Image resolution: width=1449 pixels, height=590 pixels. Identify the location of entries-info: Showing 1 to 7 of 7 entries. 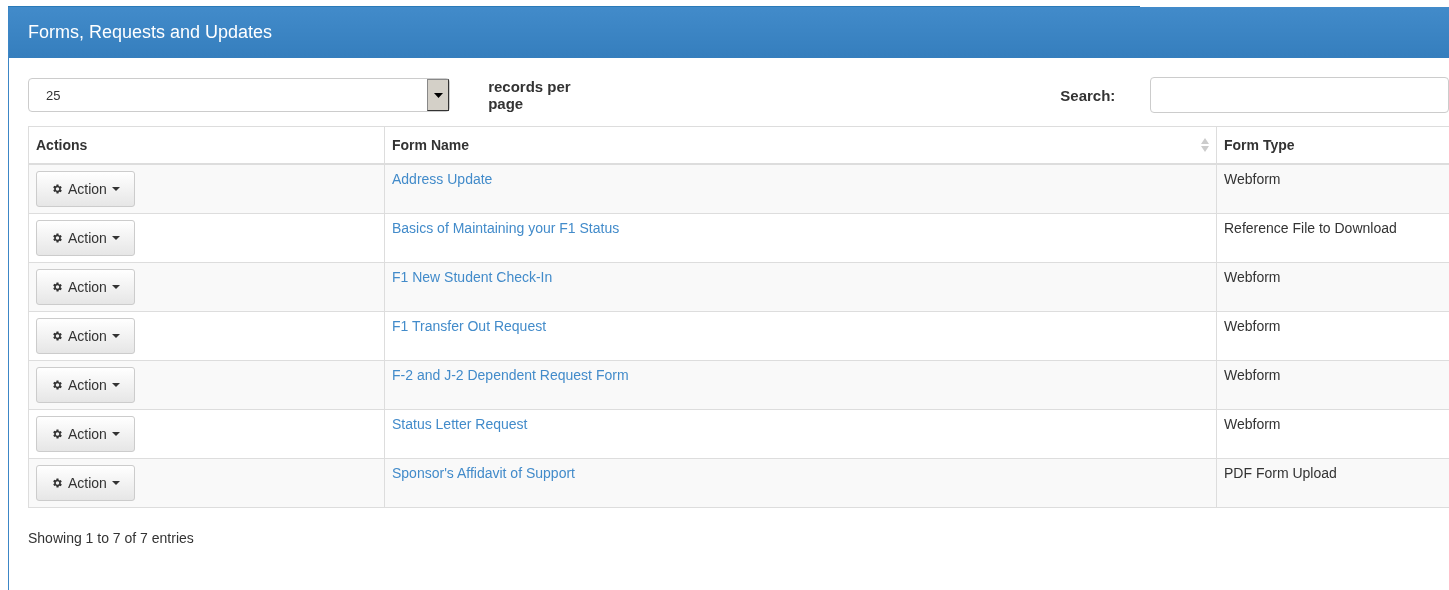
(111, 538).